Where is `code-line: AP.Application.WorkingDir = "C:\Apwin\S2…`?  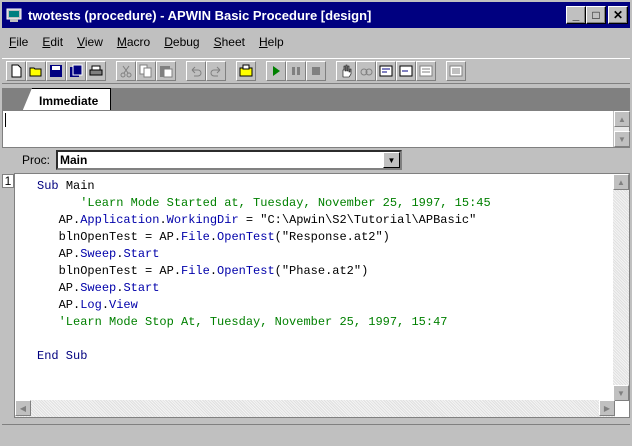
code-line: AP.Application.WorkingDir = "C:\Apwin\S2… is located at coordinates (264, 220).